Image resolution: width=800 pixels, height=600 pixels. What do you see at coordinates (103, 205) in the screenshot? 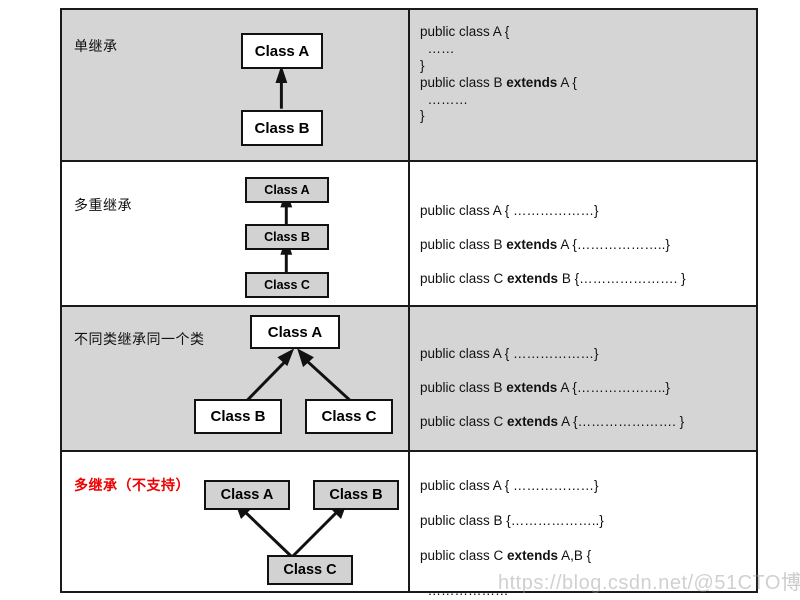
I see `row-label: 多重继承` at bounding box center [103, 205].